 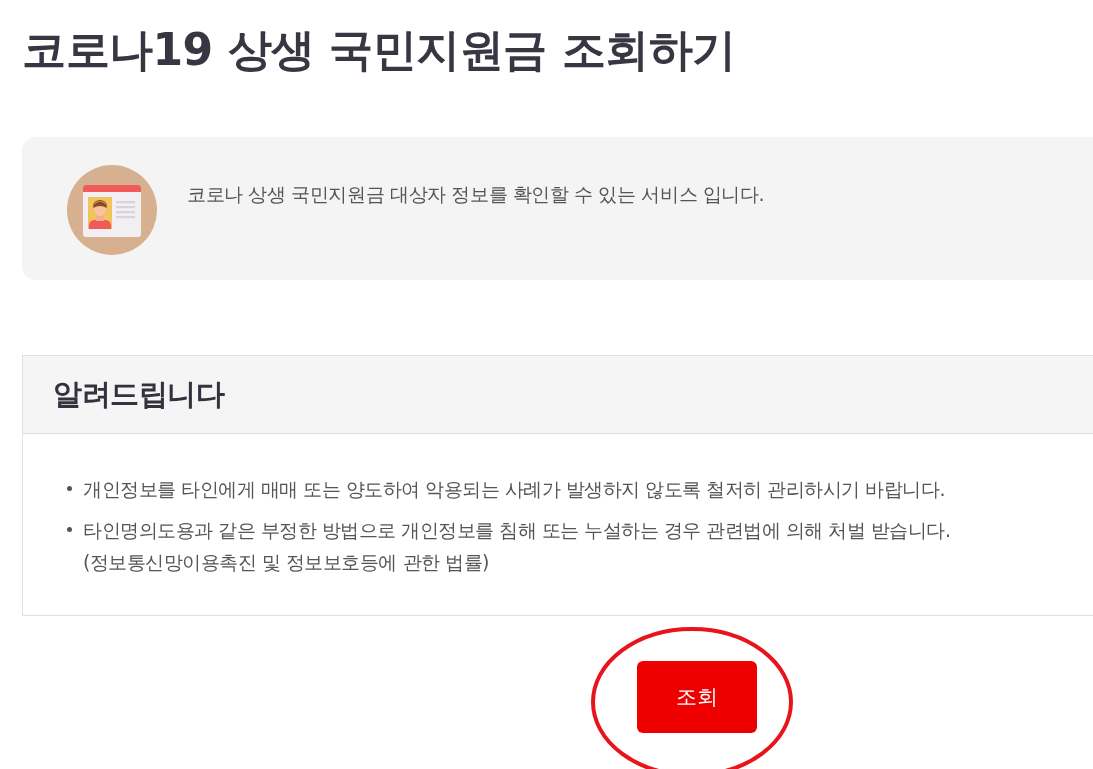 What do you see at coordinates (476, 194) in the screenshot?
I see `info-text: 코로나 상생 국민지원금 대상자 정보를 확인할 수 있는 서비스 입니다.` at bounding box center [476, 194].